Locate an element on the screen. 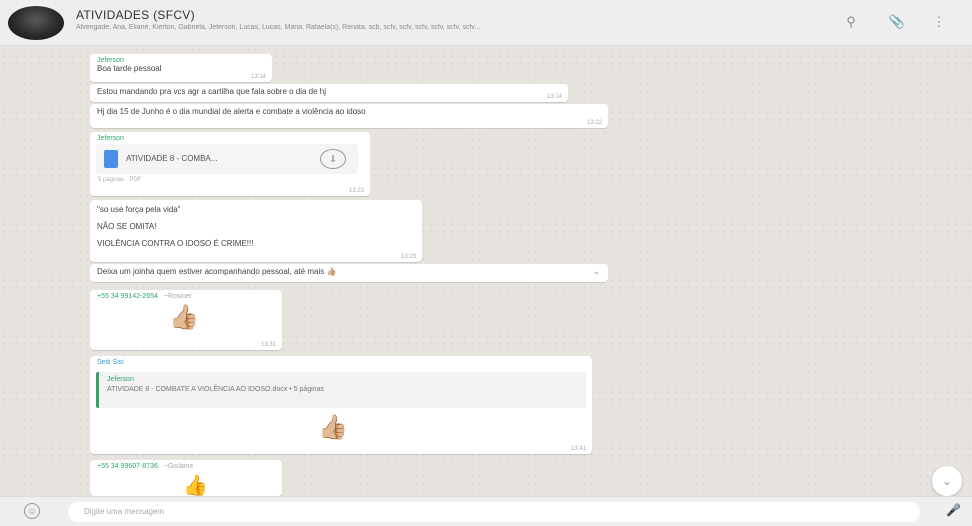 This screenshot has width=972, height=526. chevron-down-icon: ⌄ is located at coordinates (596, 271).